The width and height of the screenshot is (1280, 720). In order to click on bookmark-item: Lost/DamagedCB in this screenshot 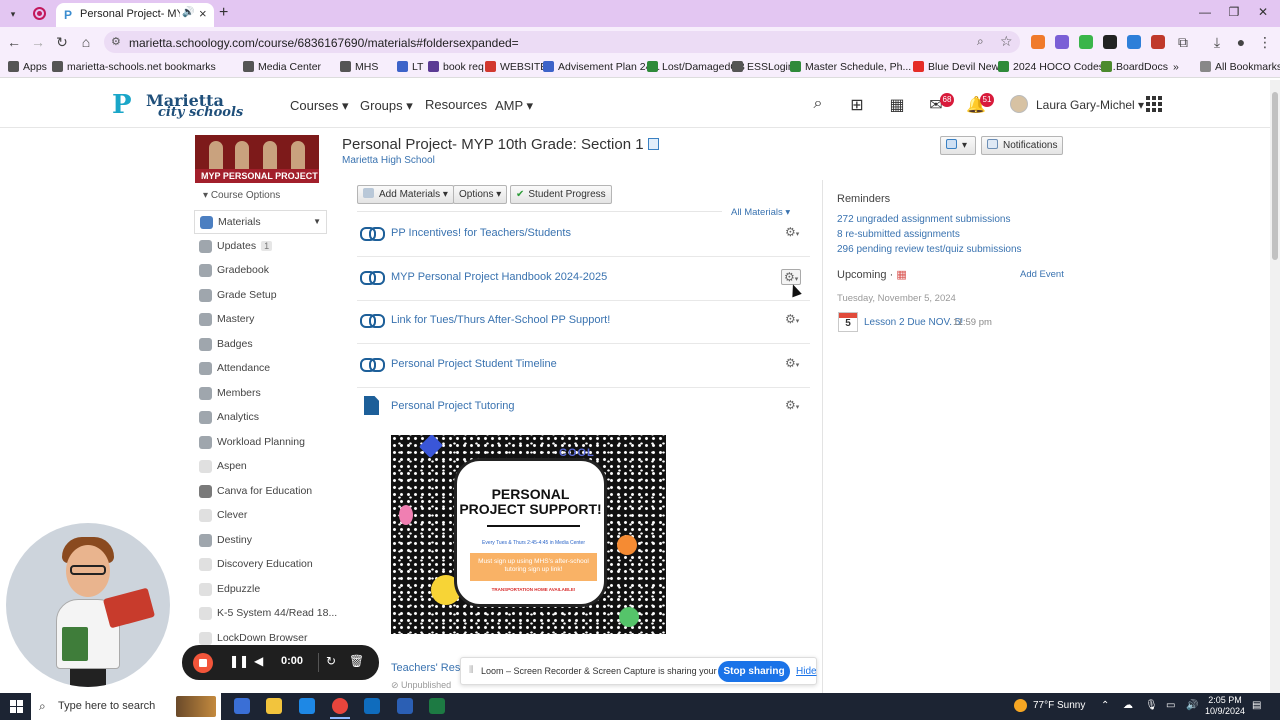, I will do `click(696, 67)`.